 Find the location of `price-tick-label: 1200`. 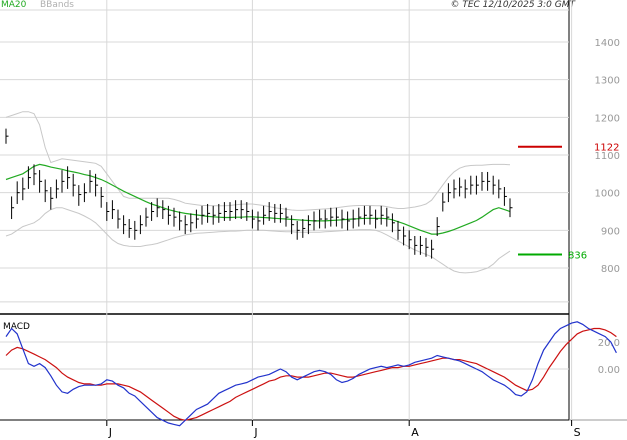

price-tick-label: 1200 is located at coordinates (607, 118).